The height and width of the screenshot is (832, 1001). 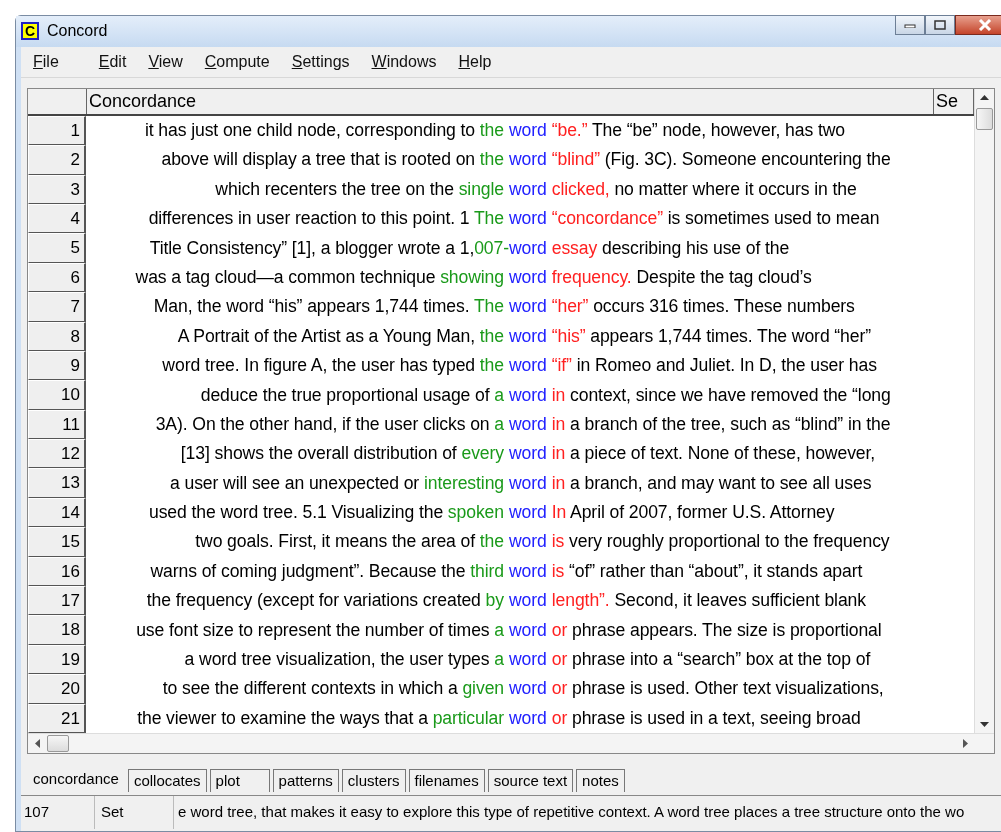 I want to click on concordance-line: which recenters the tree on the single word clicked, no matter where it occurs in the, so click(x=509, y=189).